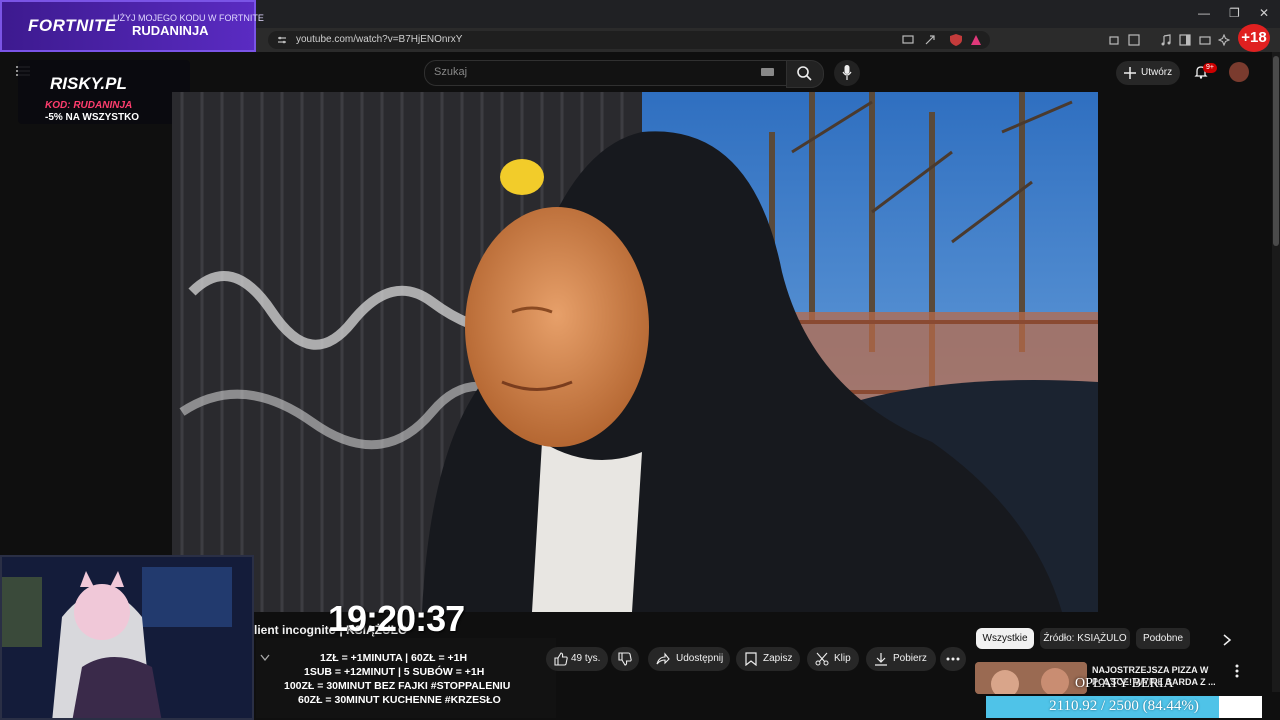 The height and width of the screenshot is (720, 1280). What do you see at coordinates (1227, 640) in the screenshot?
I see `chevron-right-icon` at bounding box center [1227, 640].